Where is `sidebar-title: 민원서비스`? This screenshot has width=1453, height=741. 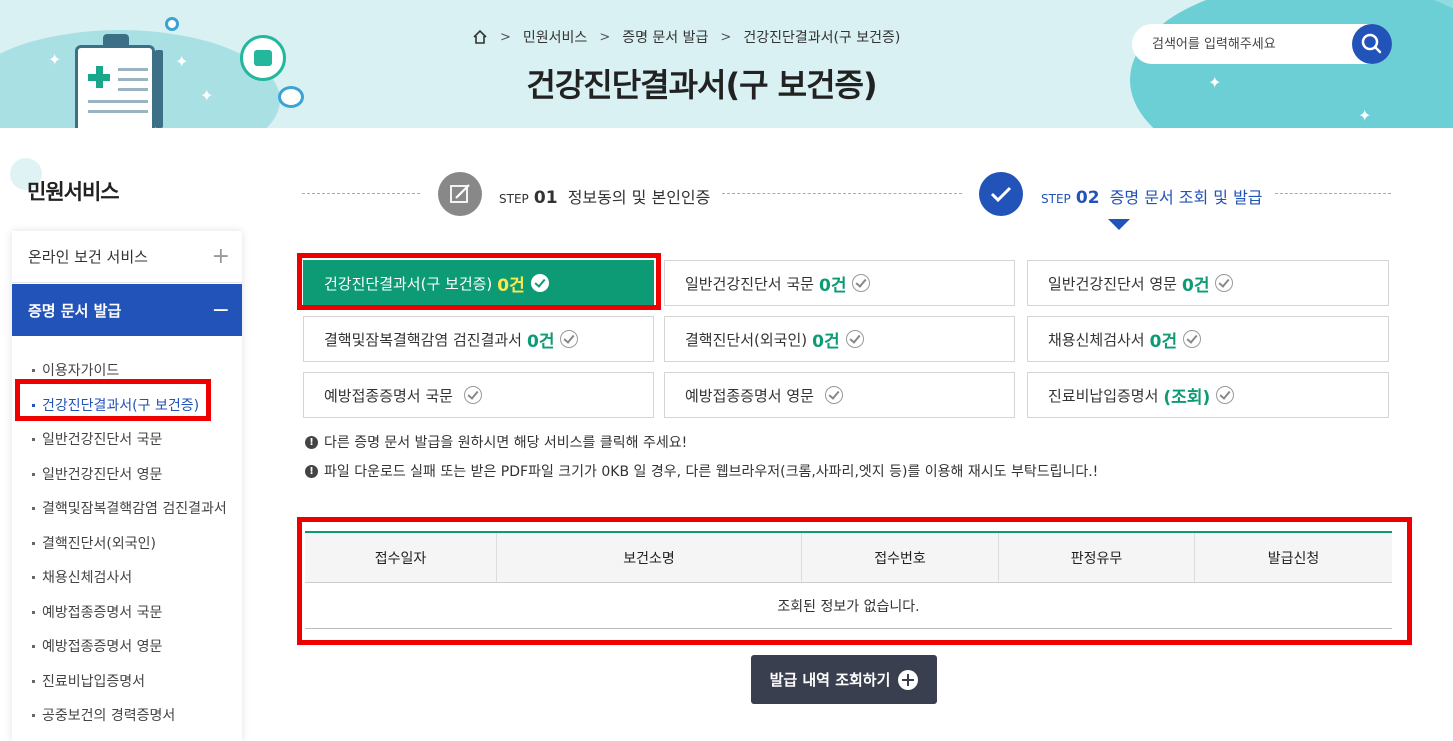 sidebar-title: 민원서비스 is located at coordinates (73, 192).